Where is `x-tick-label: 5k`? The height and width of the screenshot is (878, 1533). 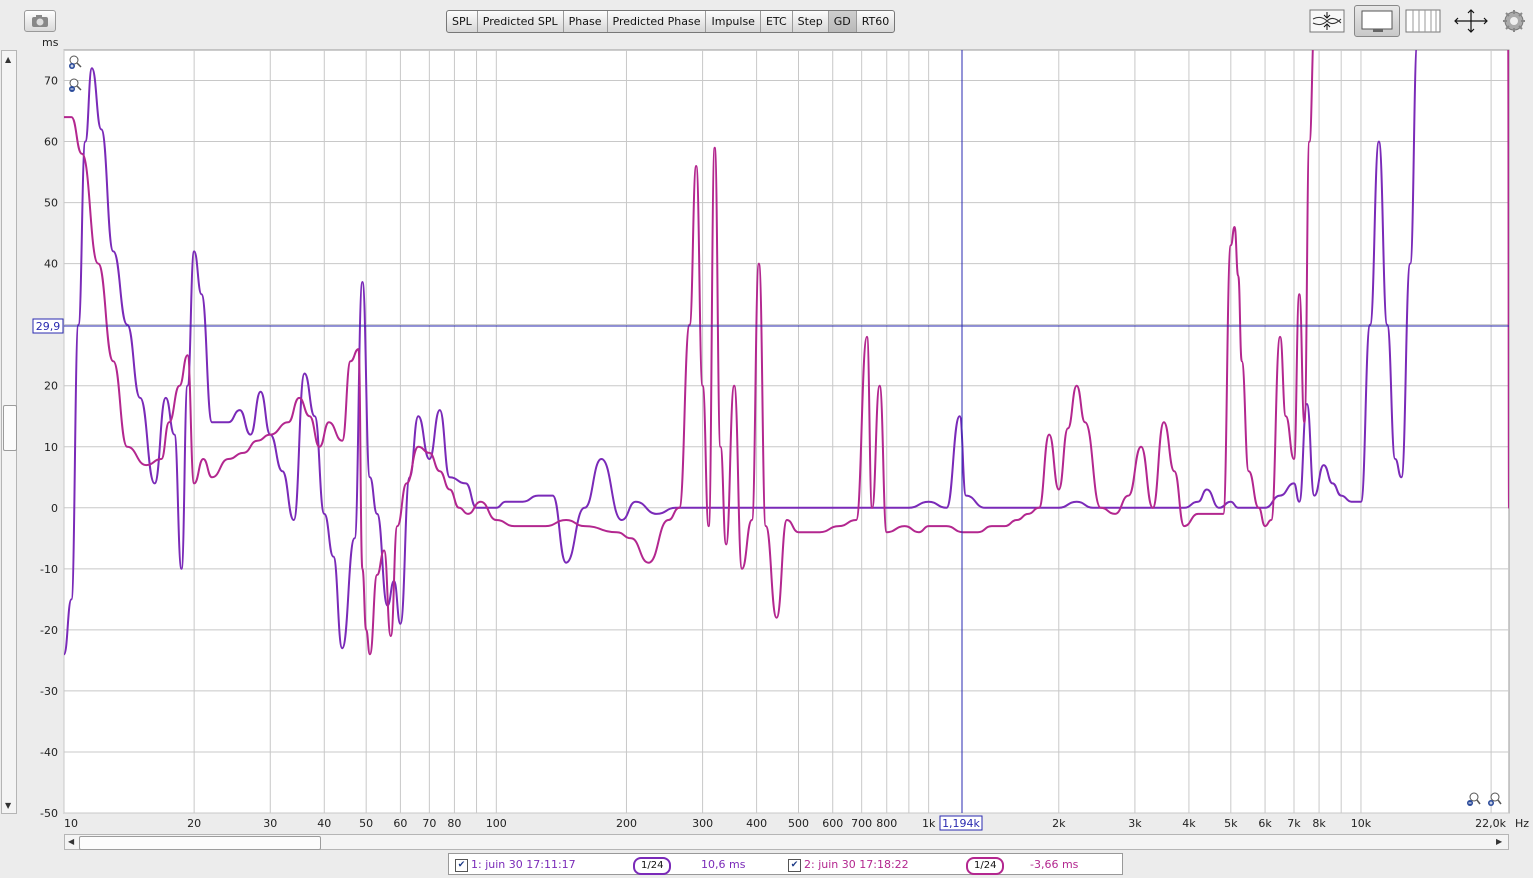 x-tick-label: 5k is located at coordinates (1231, 823).